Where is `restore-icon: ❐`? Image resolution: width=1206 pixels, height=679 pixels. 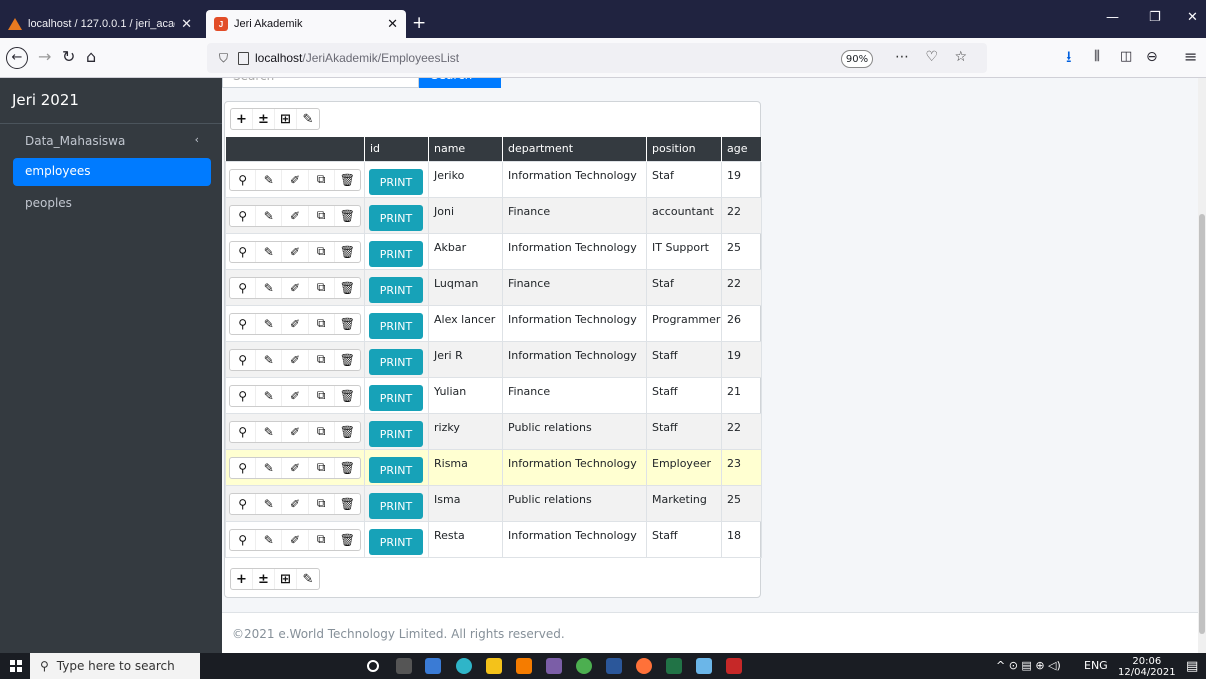 restore-icon: ❐ is located at coordinates (1155, 17).